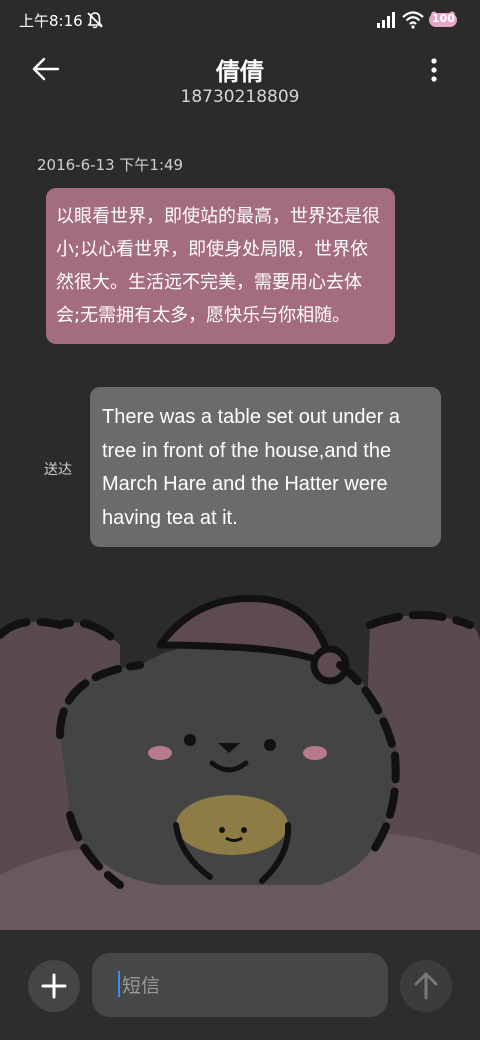  I want to click on status-time: 上午8:16, so click(51, 21).